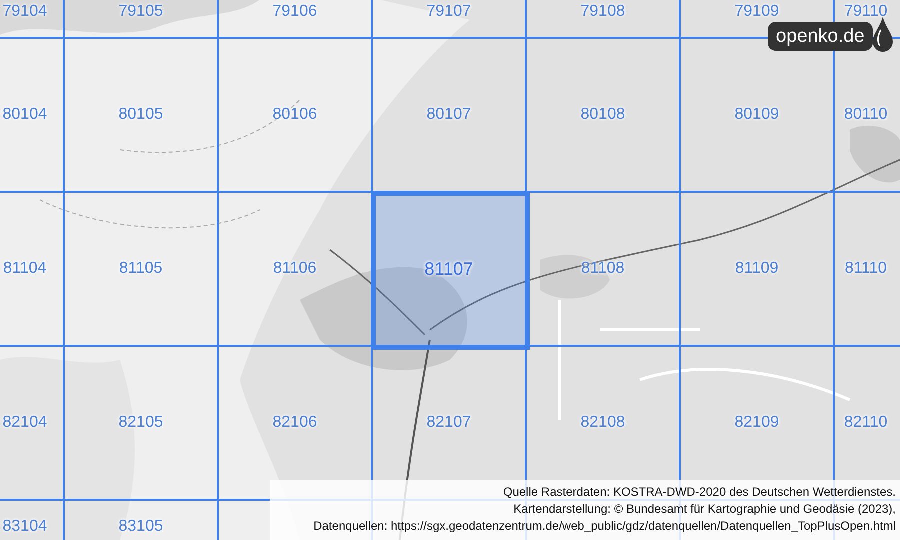  Describe the element at coordinates (25, 527) in the screenshot. I see `grid-label: 83104` at that location.